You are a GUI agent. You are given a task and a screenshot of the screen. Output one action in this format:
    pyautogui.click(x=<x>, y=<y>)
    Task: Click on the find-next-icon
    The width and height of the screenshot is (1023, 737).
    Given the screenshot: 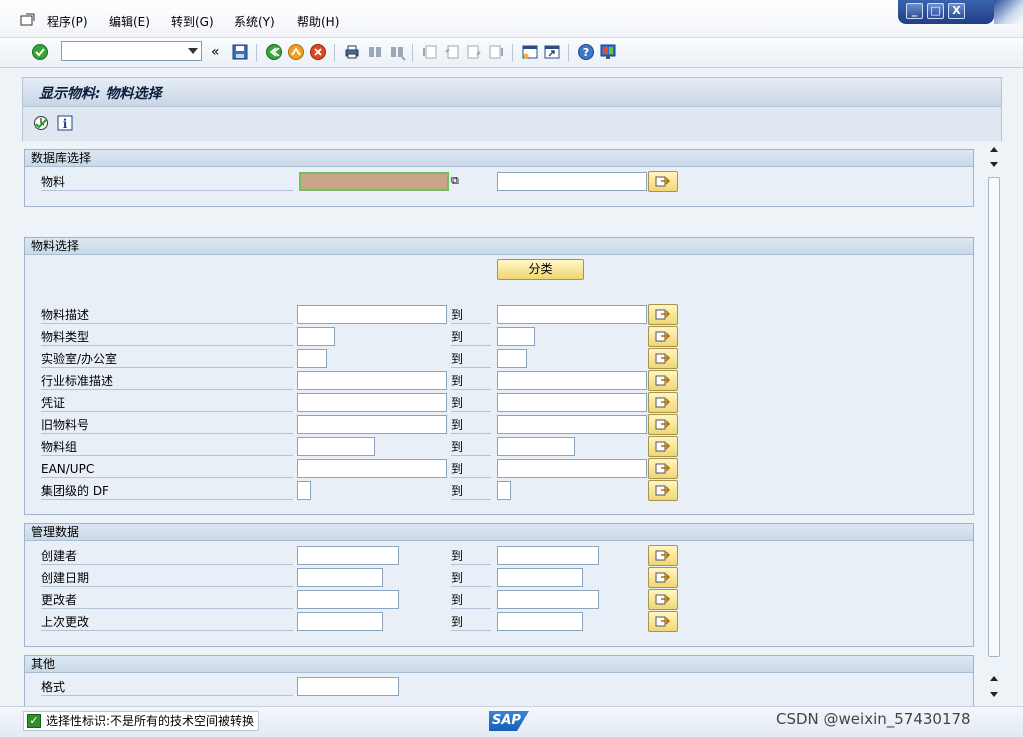 What is the action you would take?
    pyautogui.click(x=397, y=52)
    